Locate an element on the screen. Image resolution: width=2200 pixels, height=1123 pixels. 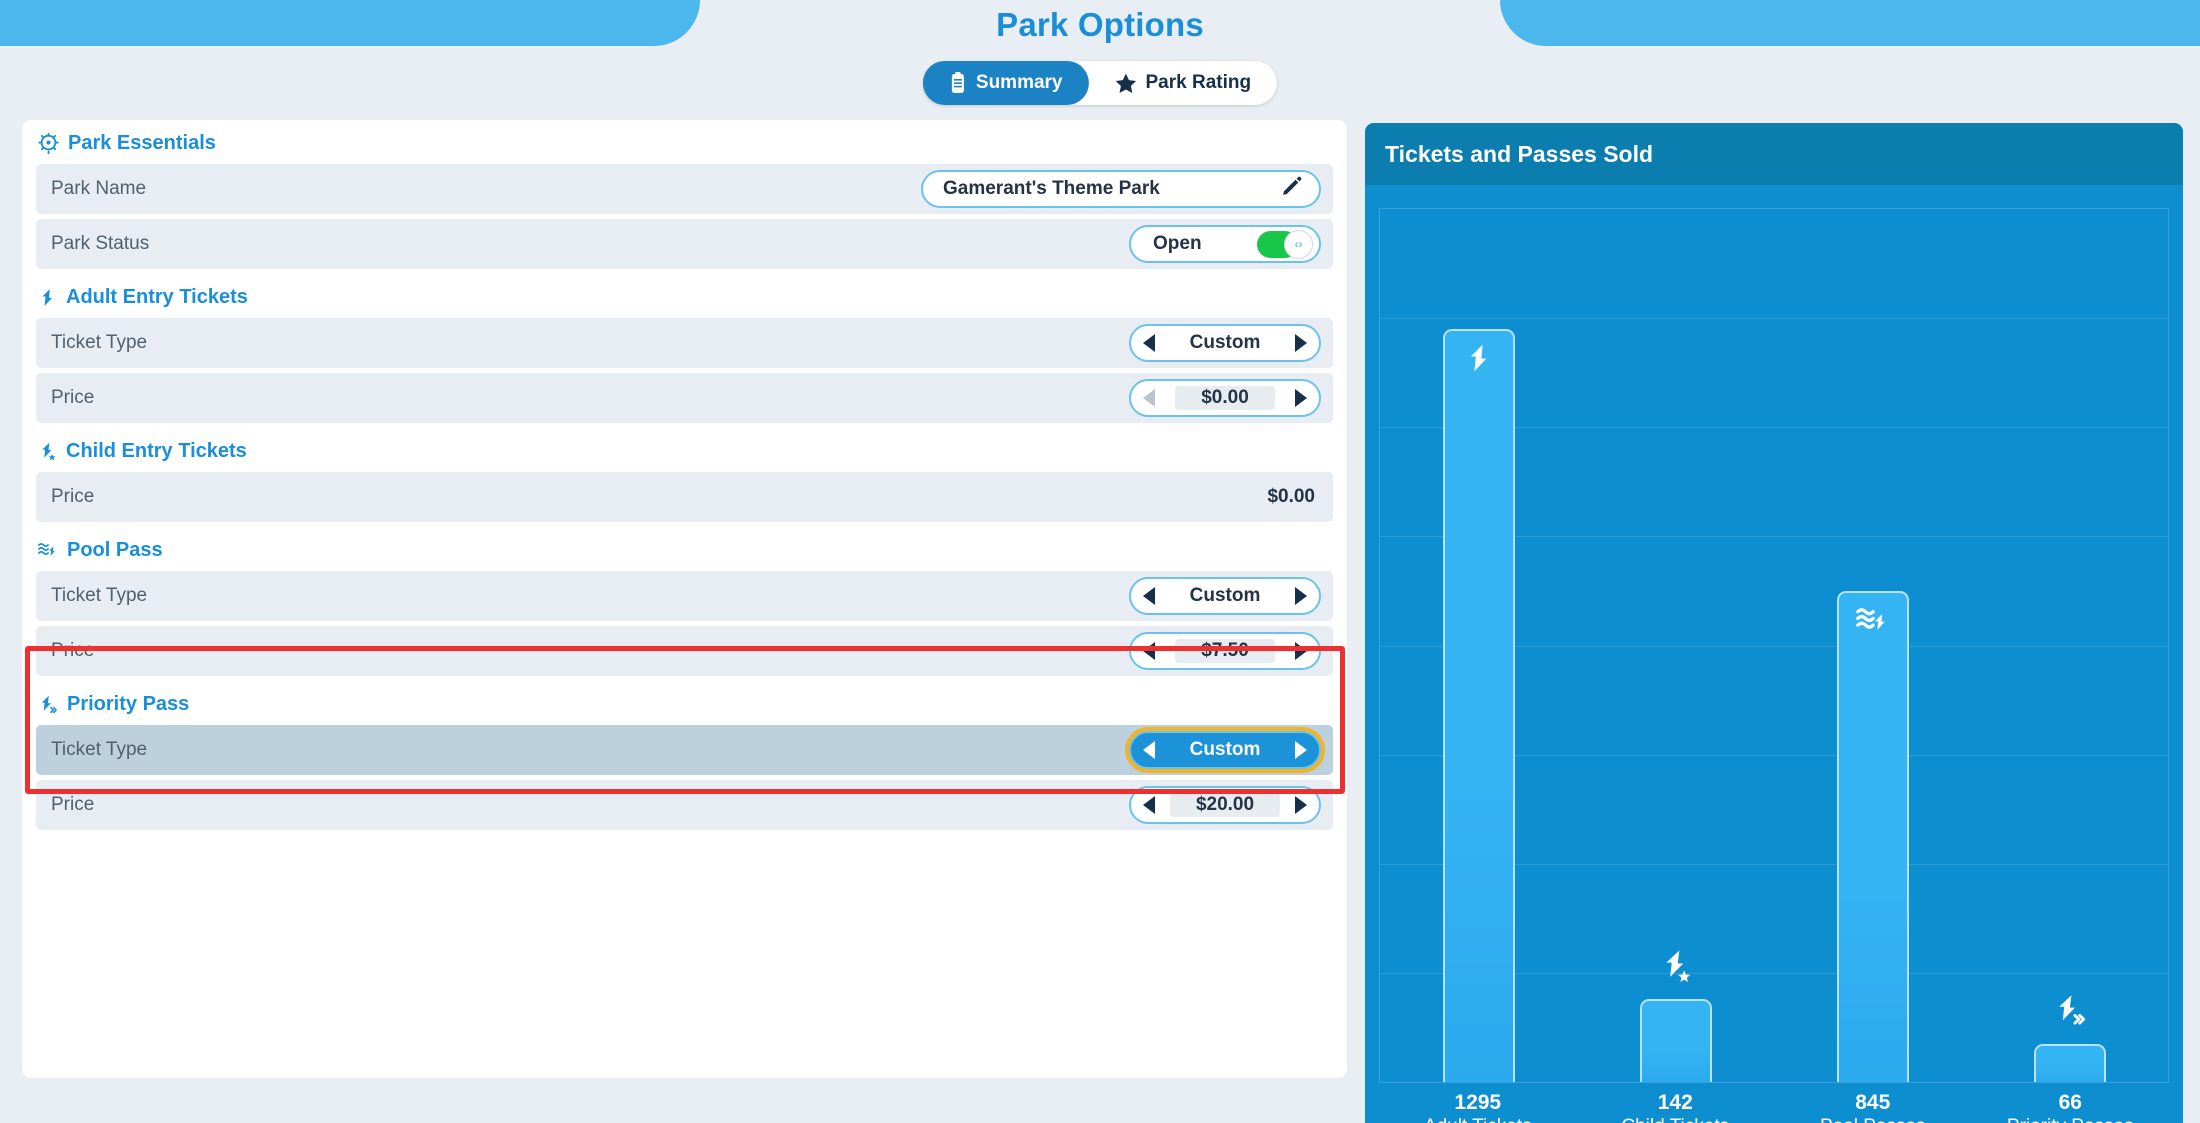
clipboard-icon is located at coordinates (958, 83).